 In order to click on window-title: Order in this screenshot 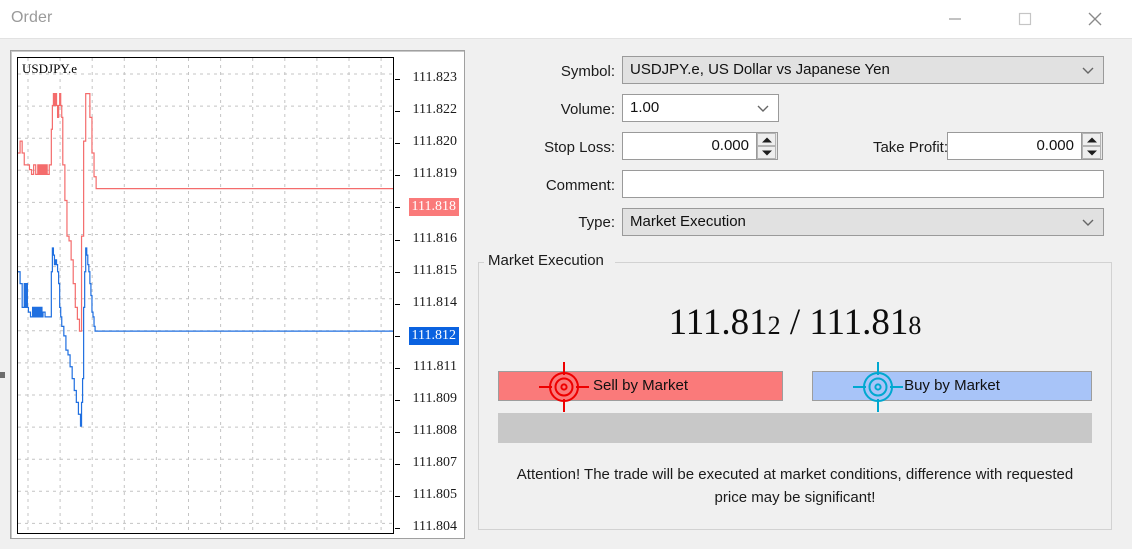, I will do `click(32, 17)`.